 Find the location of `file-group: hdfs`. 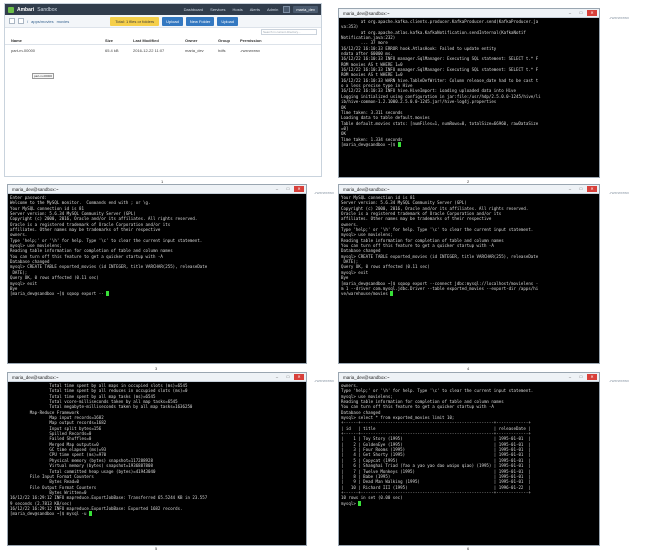

file-group: hdfs is located at coordinates (222, 50).